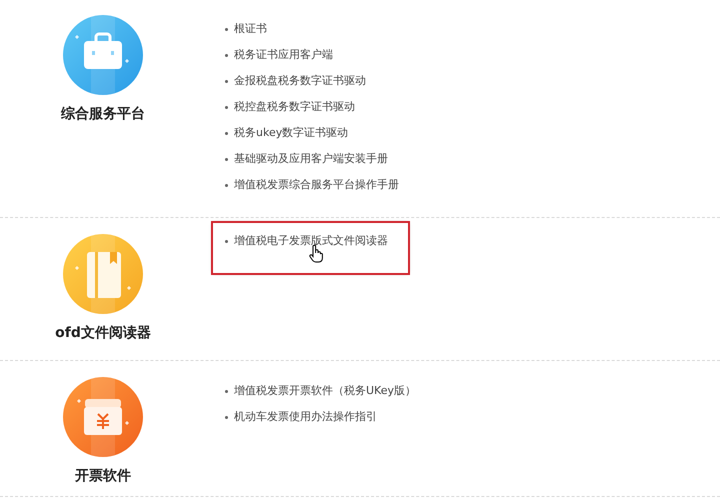 The width and height of the screenshot is (720, 503). What do you see at coordinates (250, 29) in the screenshot?
I see `download-link: 根证书` at bounding box center [250, 29].